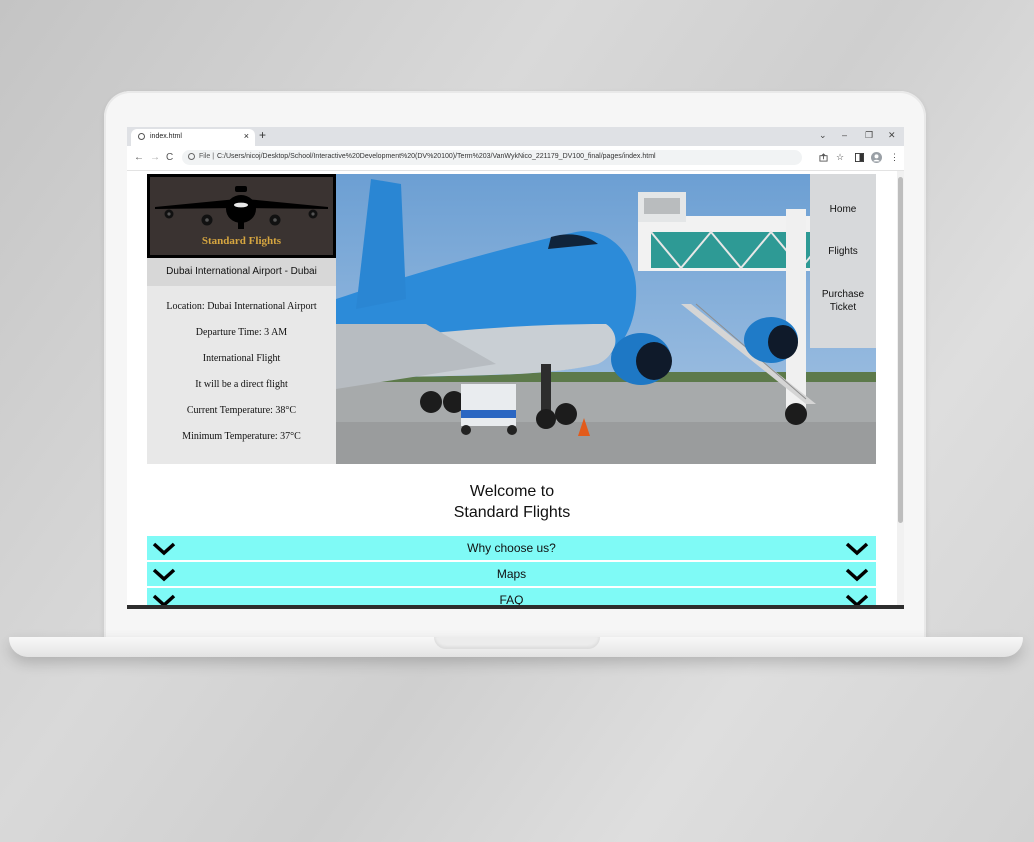 Image resolution: width=1034 pixels, height=842 pixels. What do you see at coordinates (900, 350) in the screenshot?
I see `scrollbar-thumb` at bounding box center [900, 350].